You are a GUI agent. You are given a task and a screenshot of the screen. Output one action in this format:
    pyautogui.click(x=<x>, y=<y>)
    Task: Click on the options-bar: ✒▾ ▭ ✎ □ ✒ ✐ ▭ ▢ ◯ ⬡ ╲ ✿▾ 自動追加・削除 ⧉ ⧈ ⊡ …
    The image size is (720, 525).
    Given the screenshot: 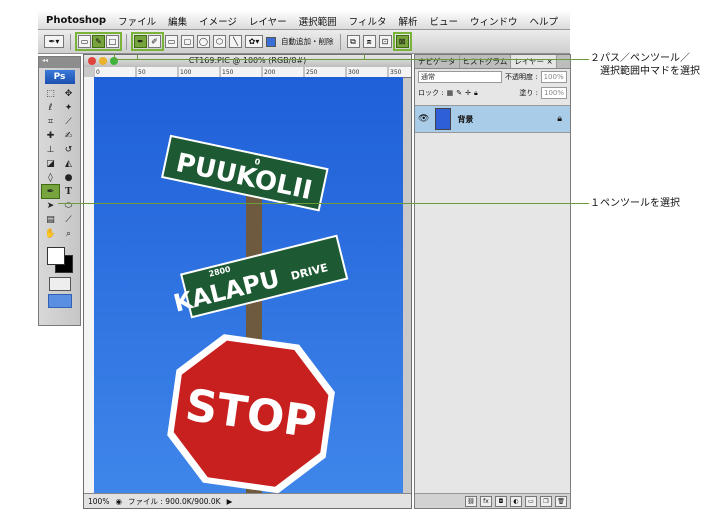 What is the action you would take?
    pyautogui.click(x=304, y=42)
    